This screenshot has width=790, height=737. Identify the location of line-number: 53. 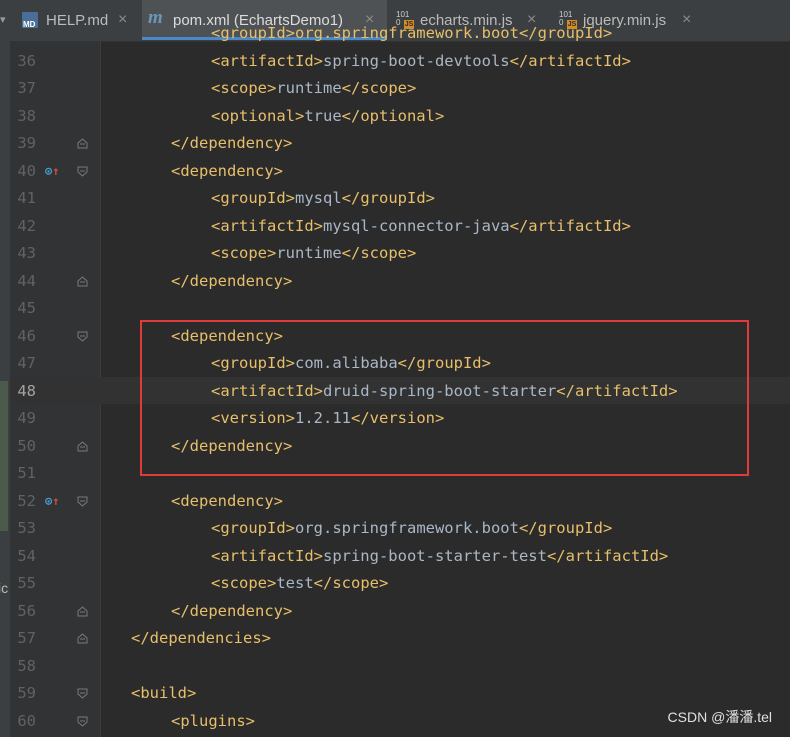
(26, 528).